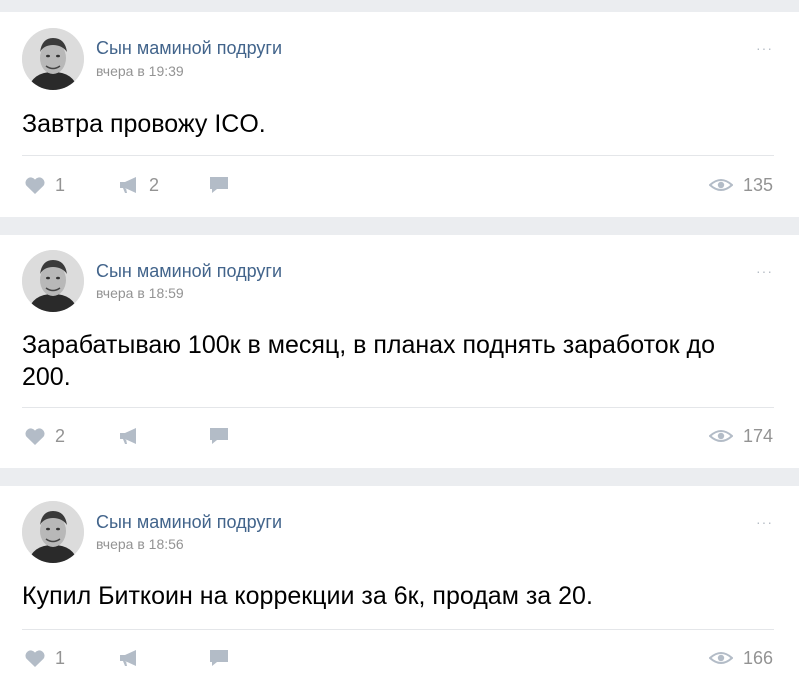 The width and height of the screenshot is (799, 691). I want to click on repost-count: 2, so click(154, 184).